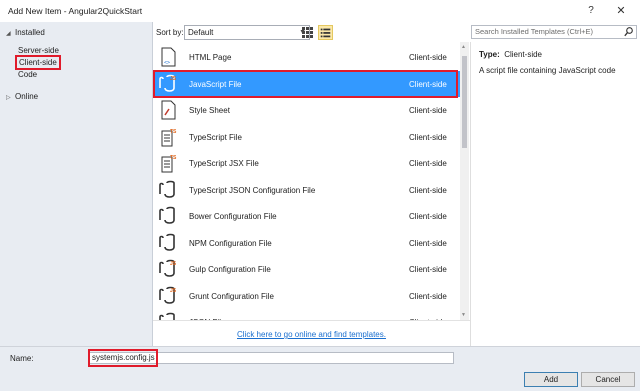  What do you see at coordinates (489, 54) in the screenshot?
I see `type-label: Type:` at bounding box center [489, 54].